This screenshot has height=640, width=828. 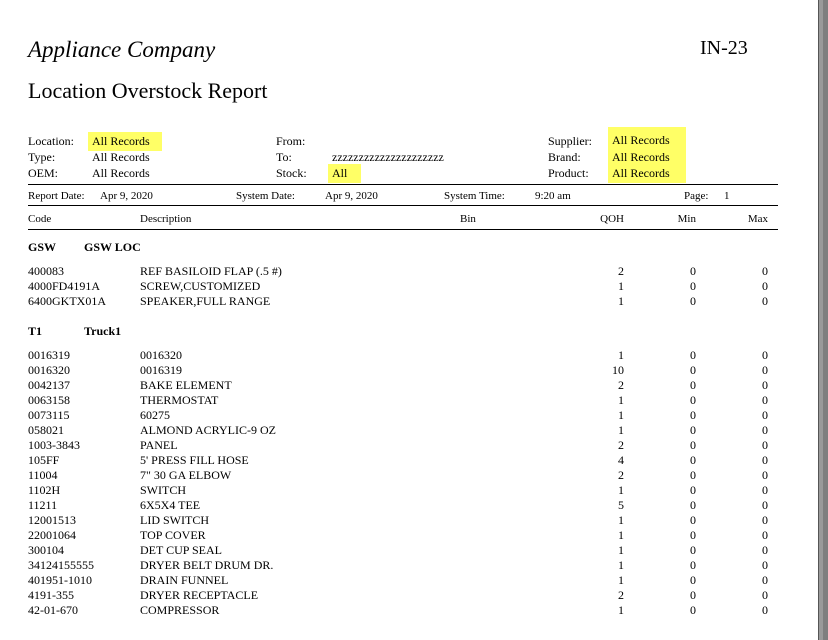 I want to click on item-description: SWITCH, so click(x=163, y=490).